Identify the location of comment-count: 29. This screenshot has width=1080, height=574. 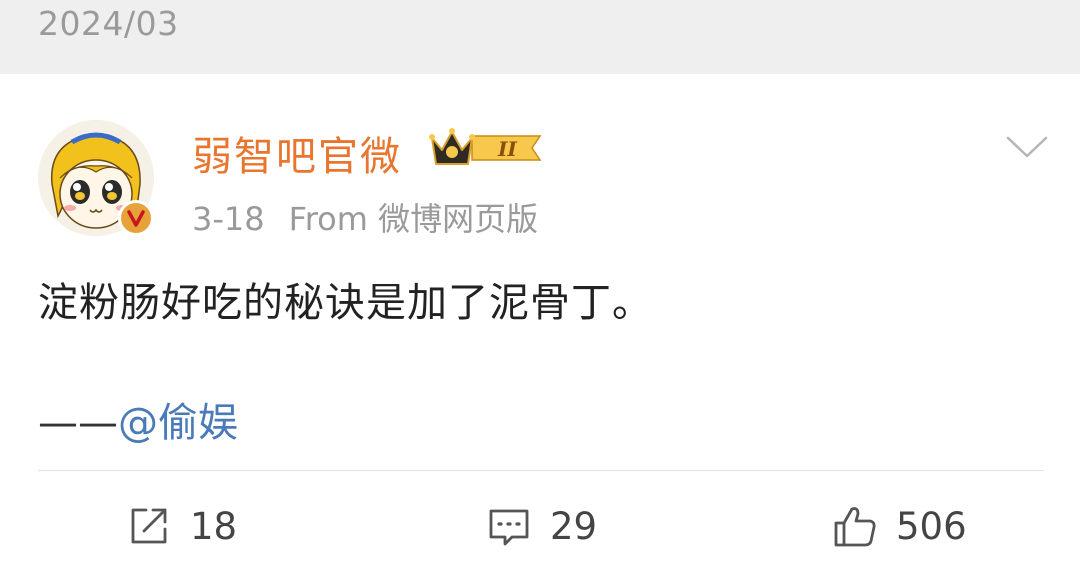
(574, 526).